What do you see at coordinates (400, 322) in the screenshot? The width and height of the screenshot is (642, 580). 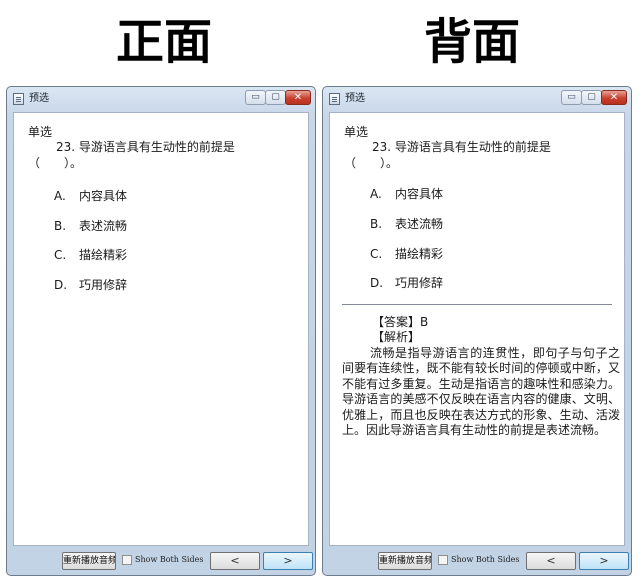 I see `answer-line: 【答案】B` at bounding box center [400, 322].